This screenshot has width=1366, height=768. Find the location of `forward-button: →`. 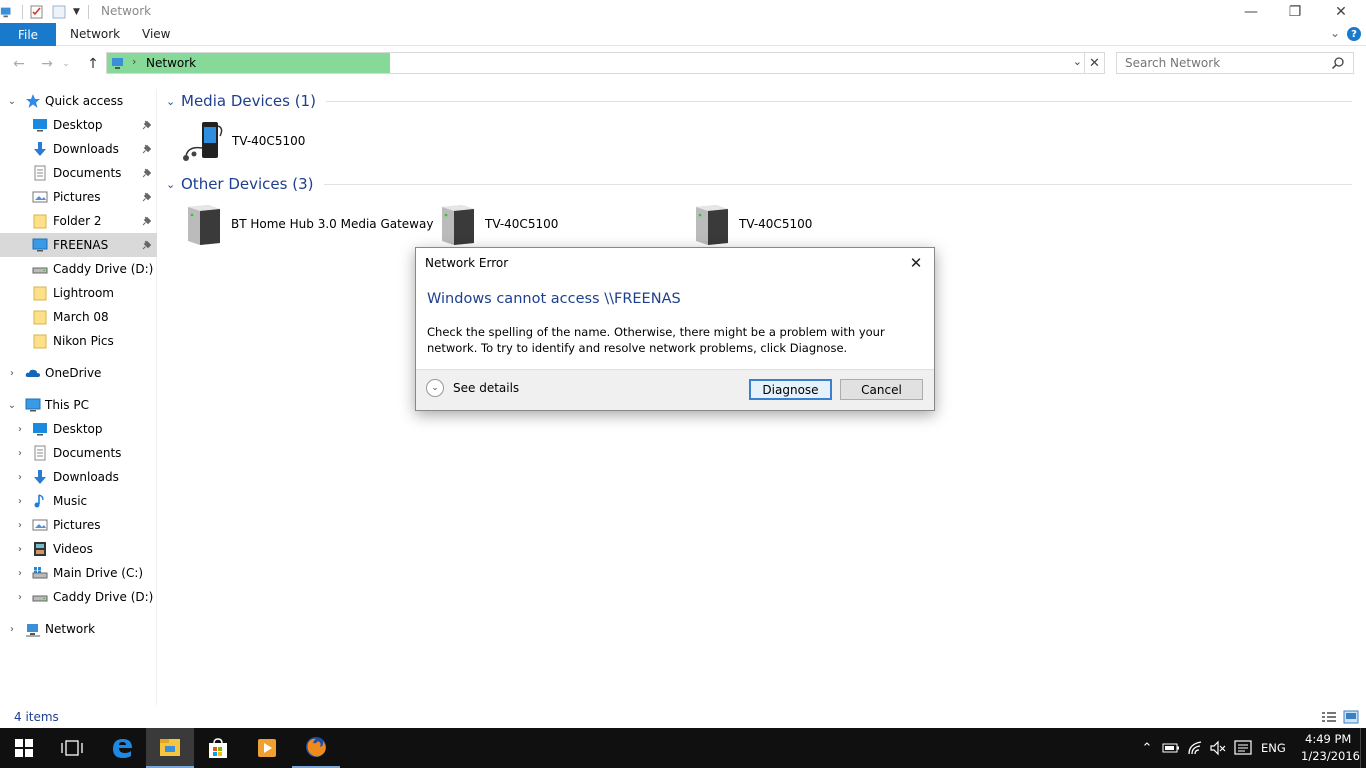

forward-button: → is located at coordinates (47, 64).